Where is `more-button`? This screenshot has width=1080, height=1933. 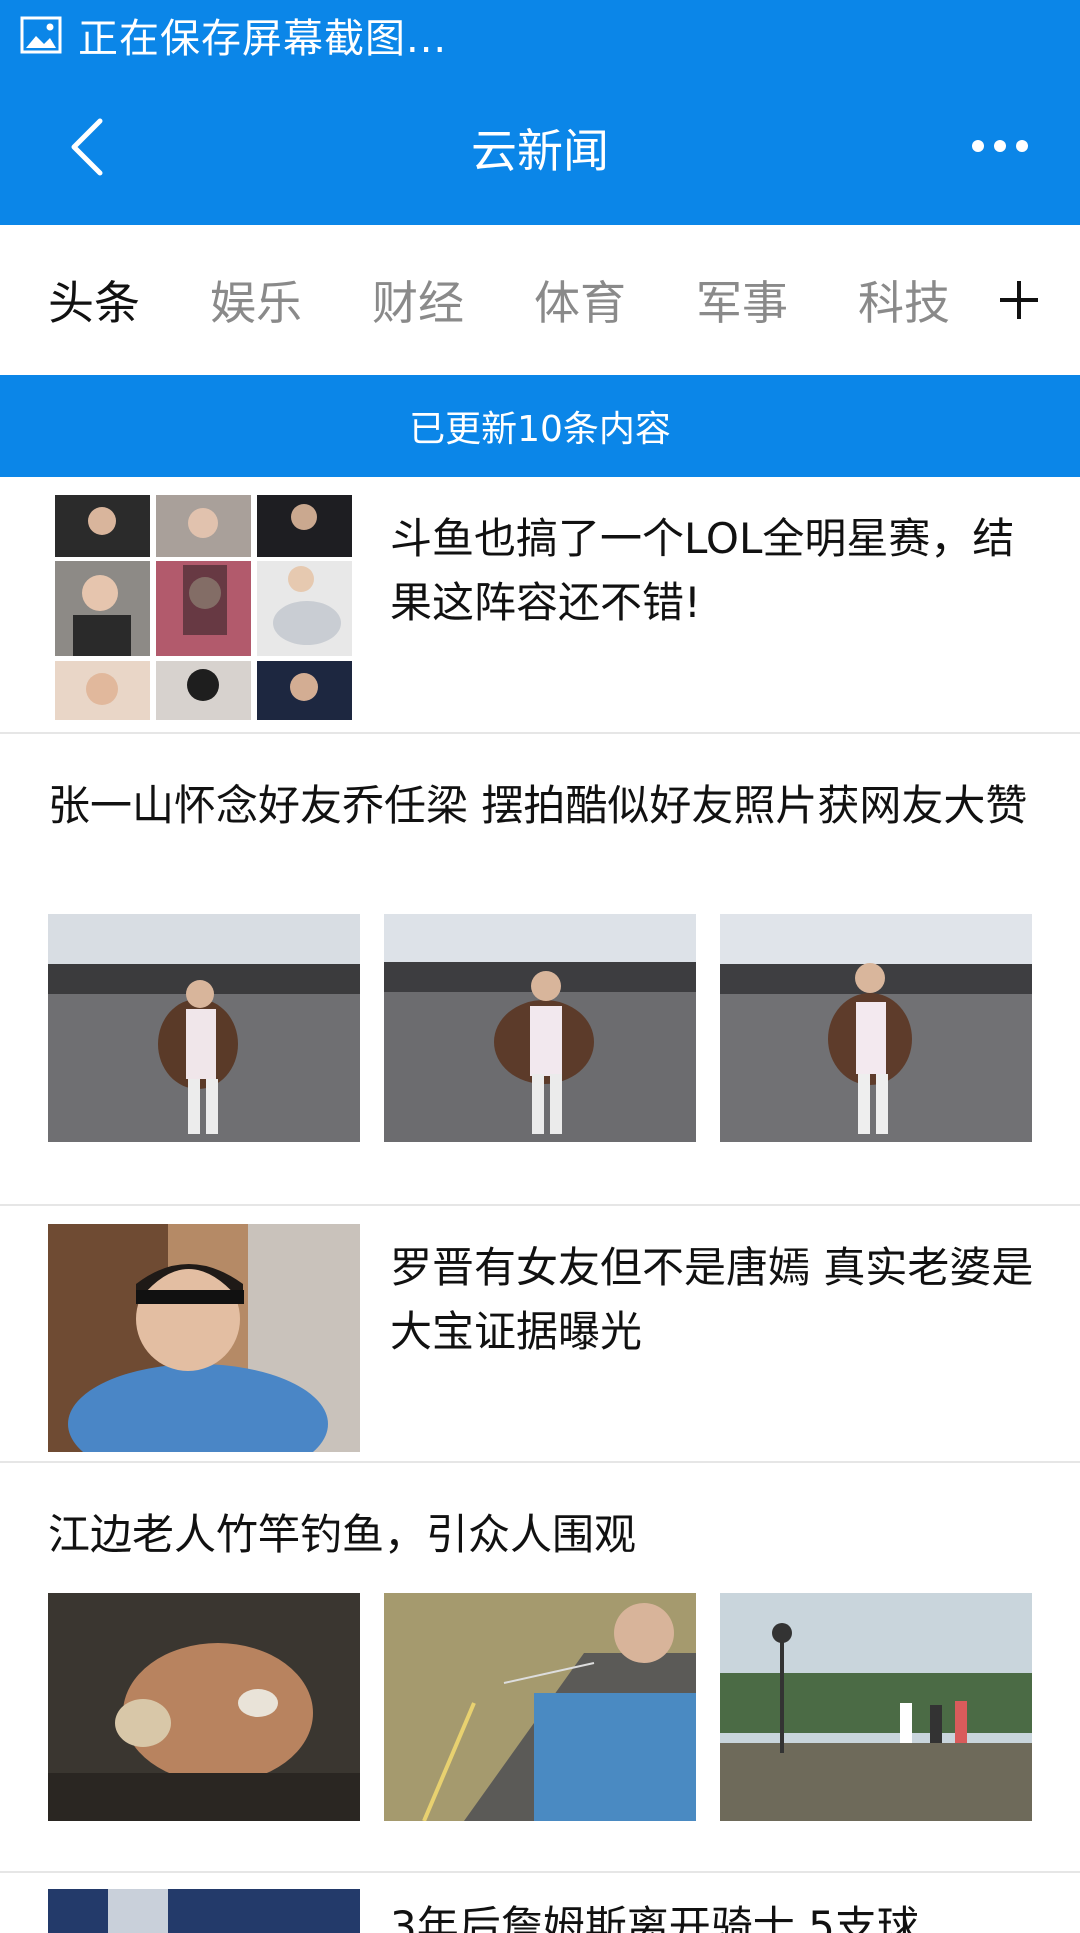
more-button is located at coordinates (1000, 146).